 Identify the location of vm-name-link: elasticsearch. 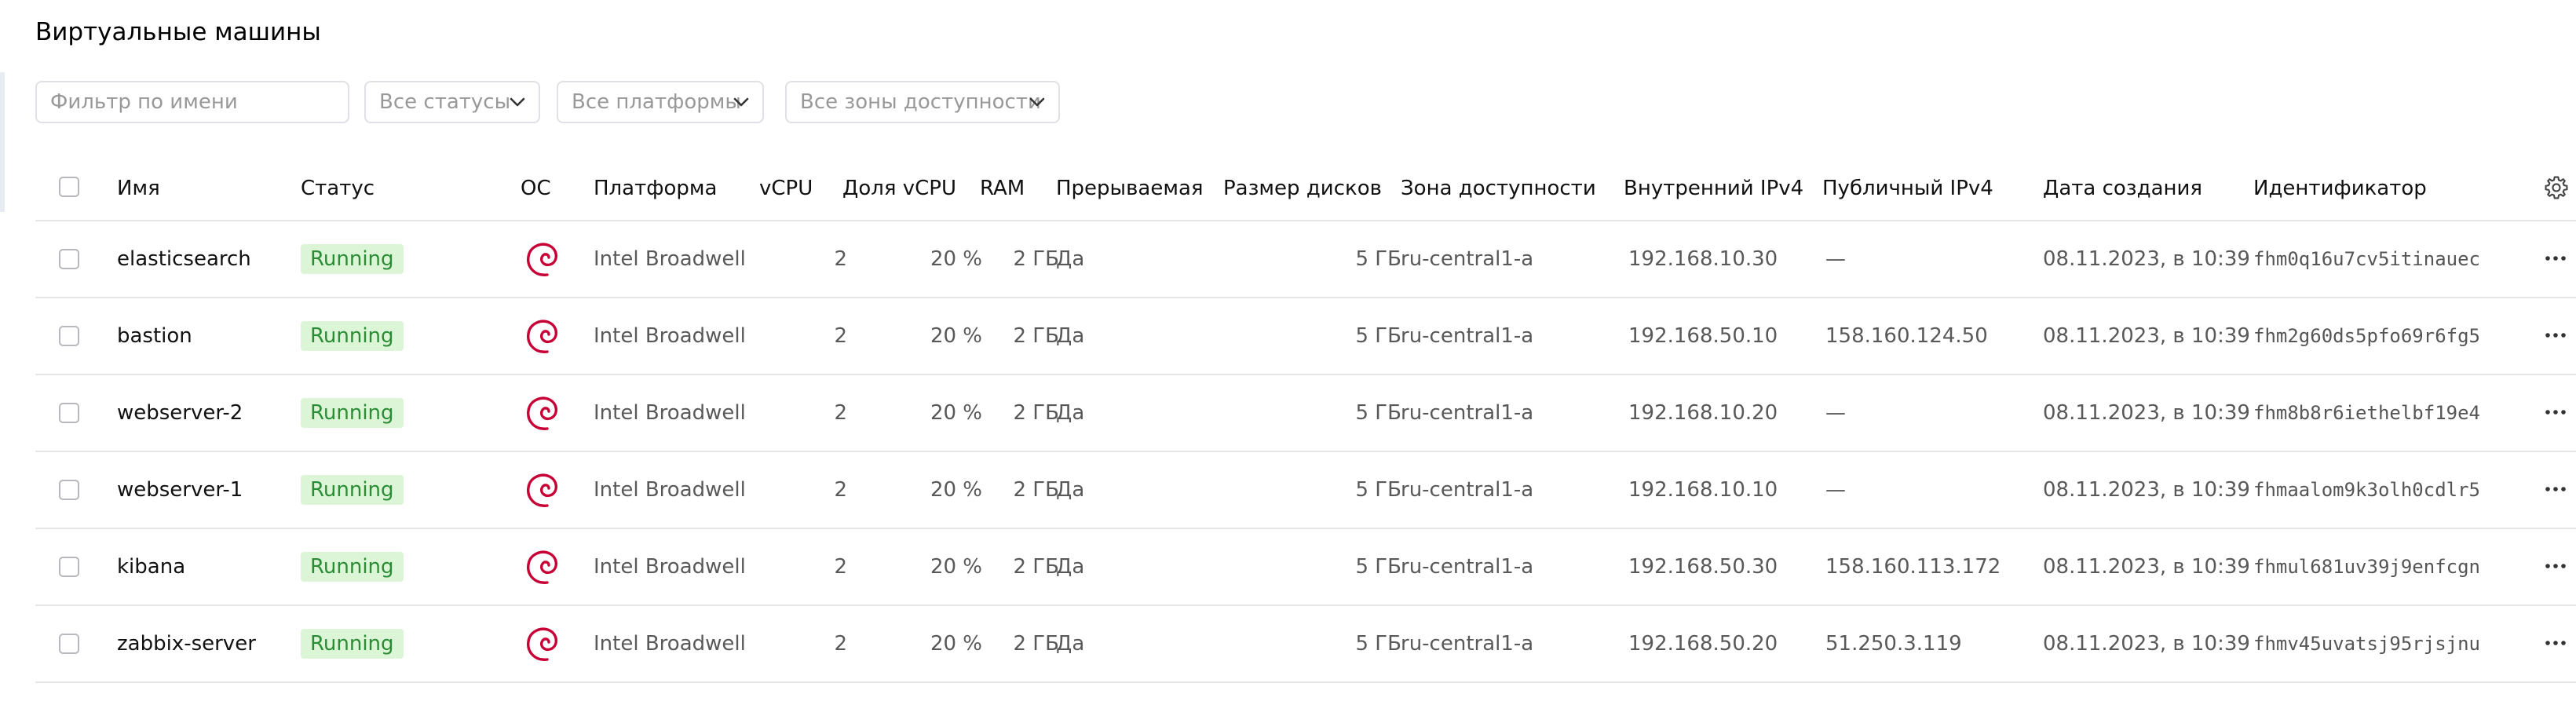
(184, 259).